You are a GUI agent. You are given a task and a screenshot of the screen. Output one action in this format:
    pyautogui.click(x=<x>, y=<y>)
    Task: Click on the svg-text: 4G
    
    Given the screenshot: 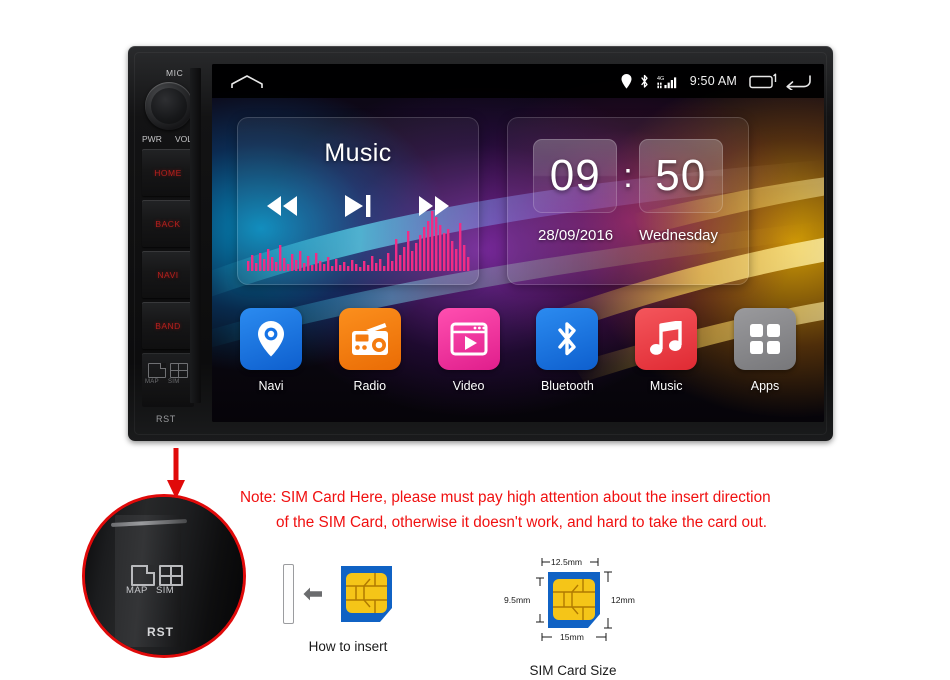 What is the action you would take?
    pyautogui.click(x=660, y=79)
    